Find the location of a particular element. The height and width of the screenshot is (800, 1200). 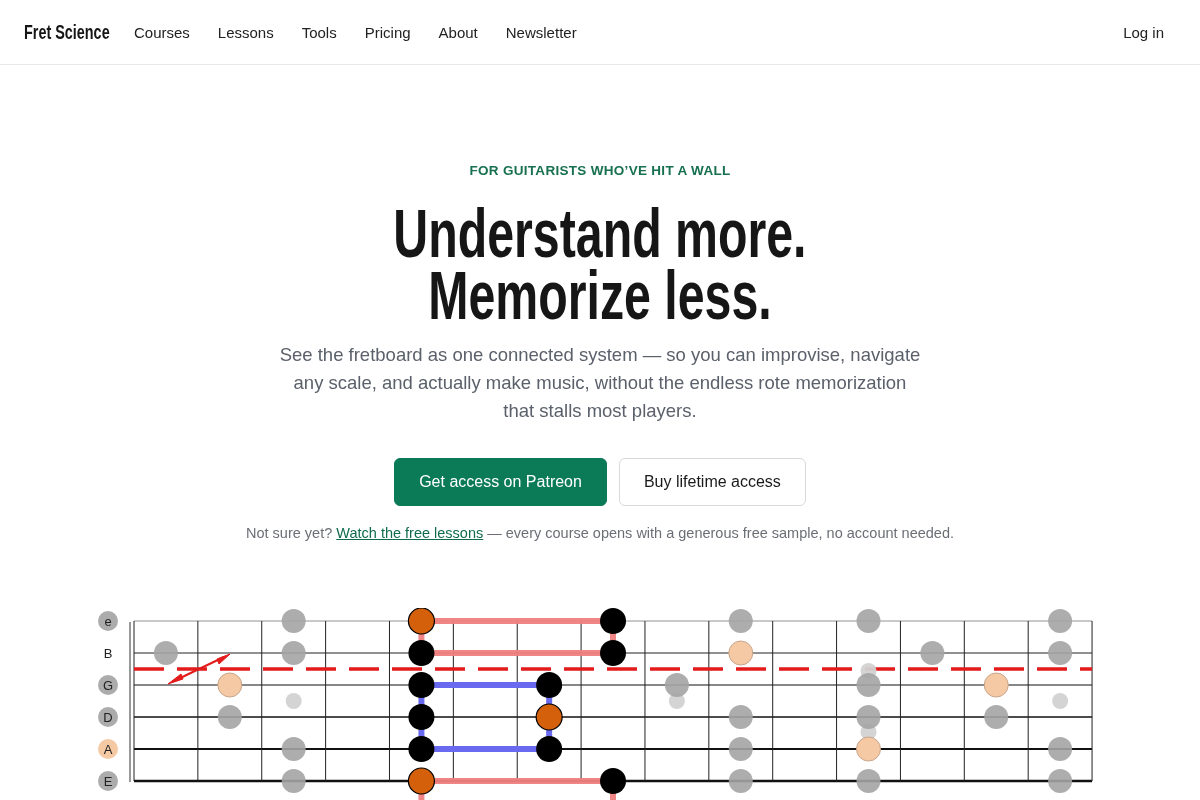

string-label: e is located at coordinates (108, 621).